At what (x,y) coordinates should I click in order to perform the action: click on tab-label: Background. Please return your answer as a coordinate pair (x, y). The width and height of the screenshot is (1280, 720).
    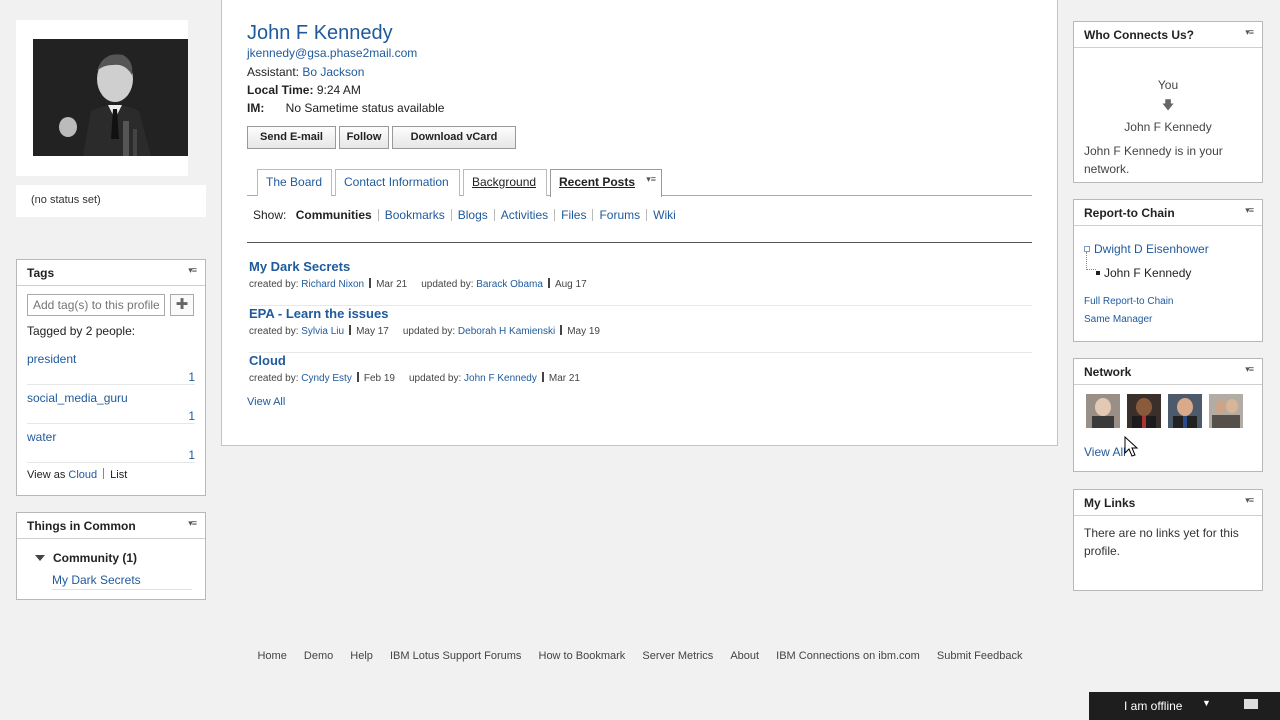
    Looking at the image, I should click on (504, 182).